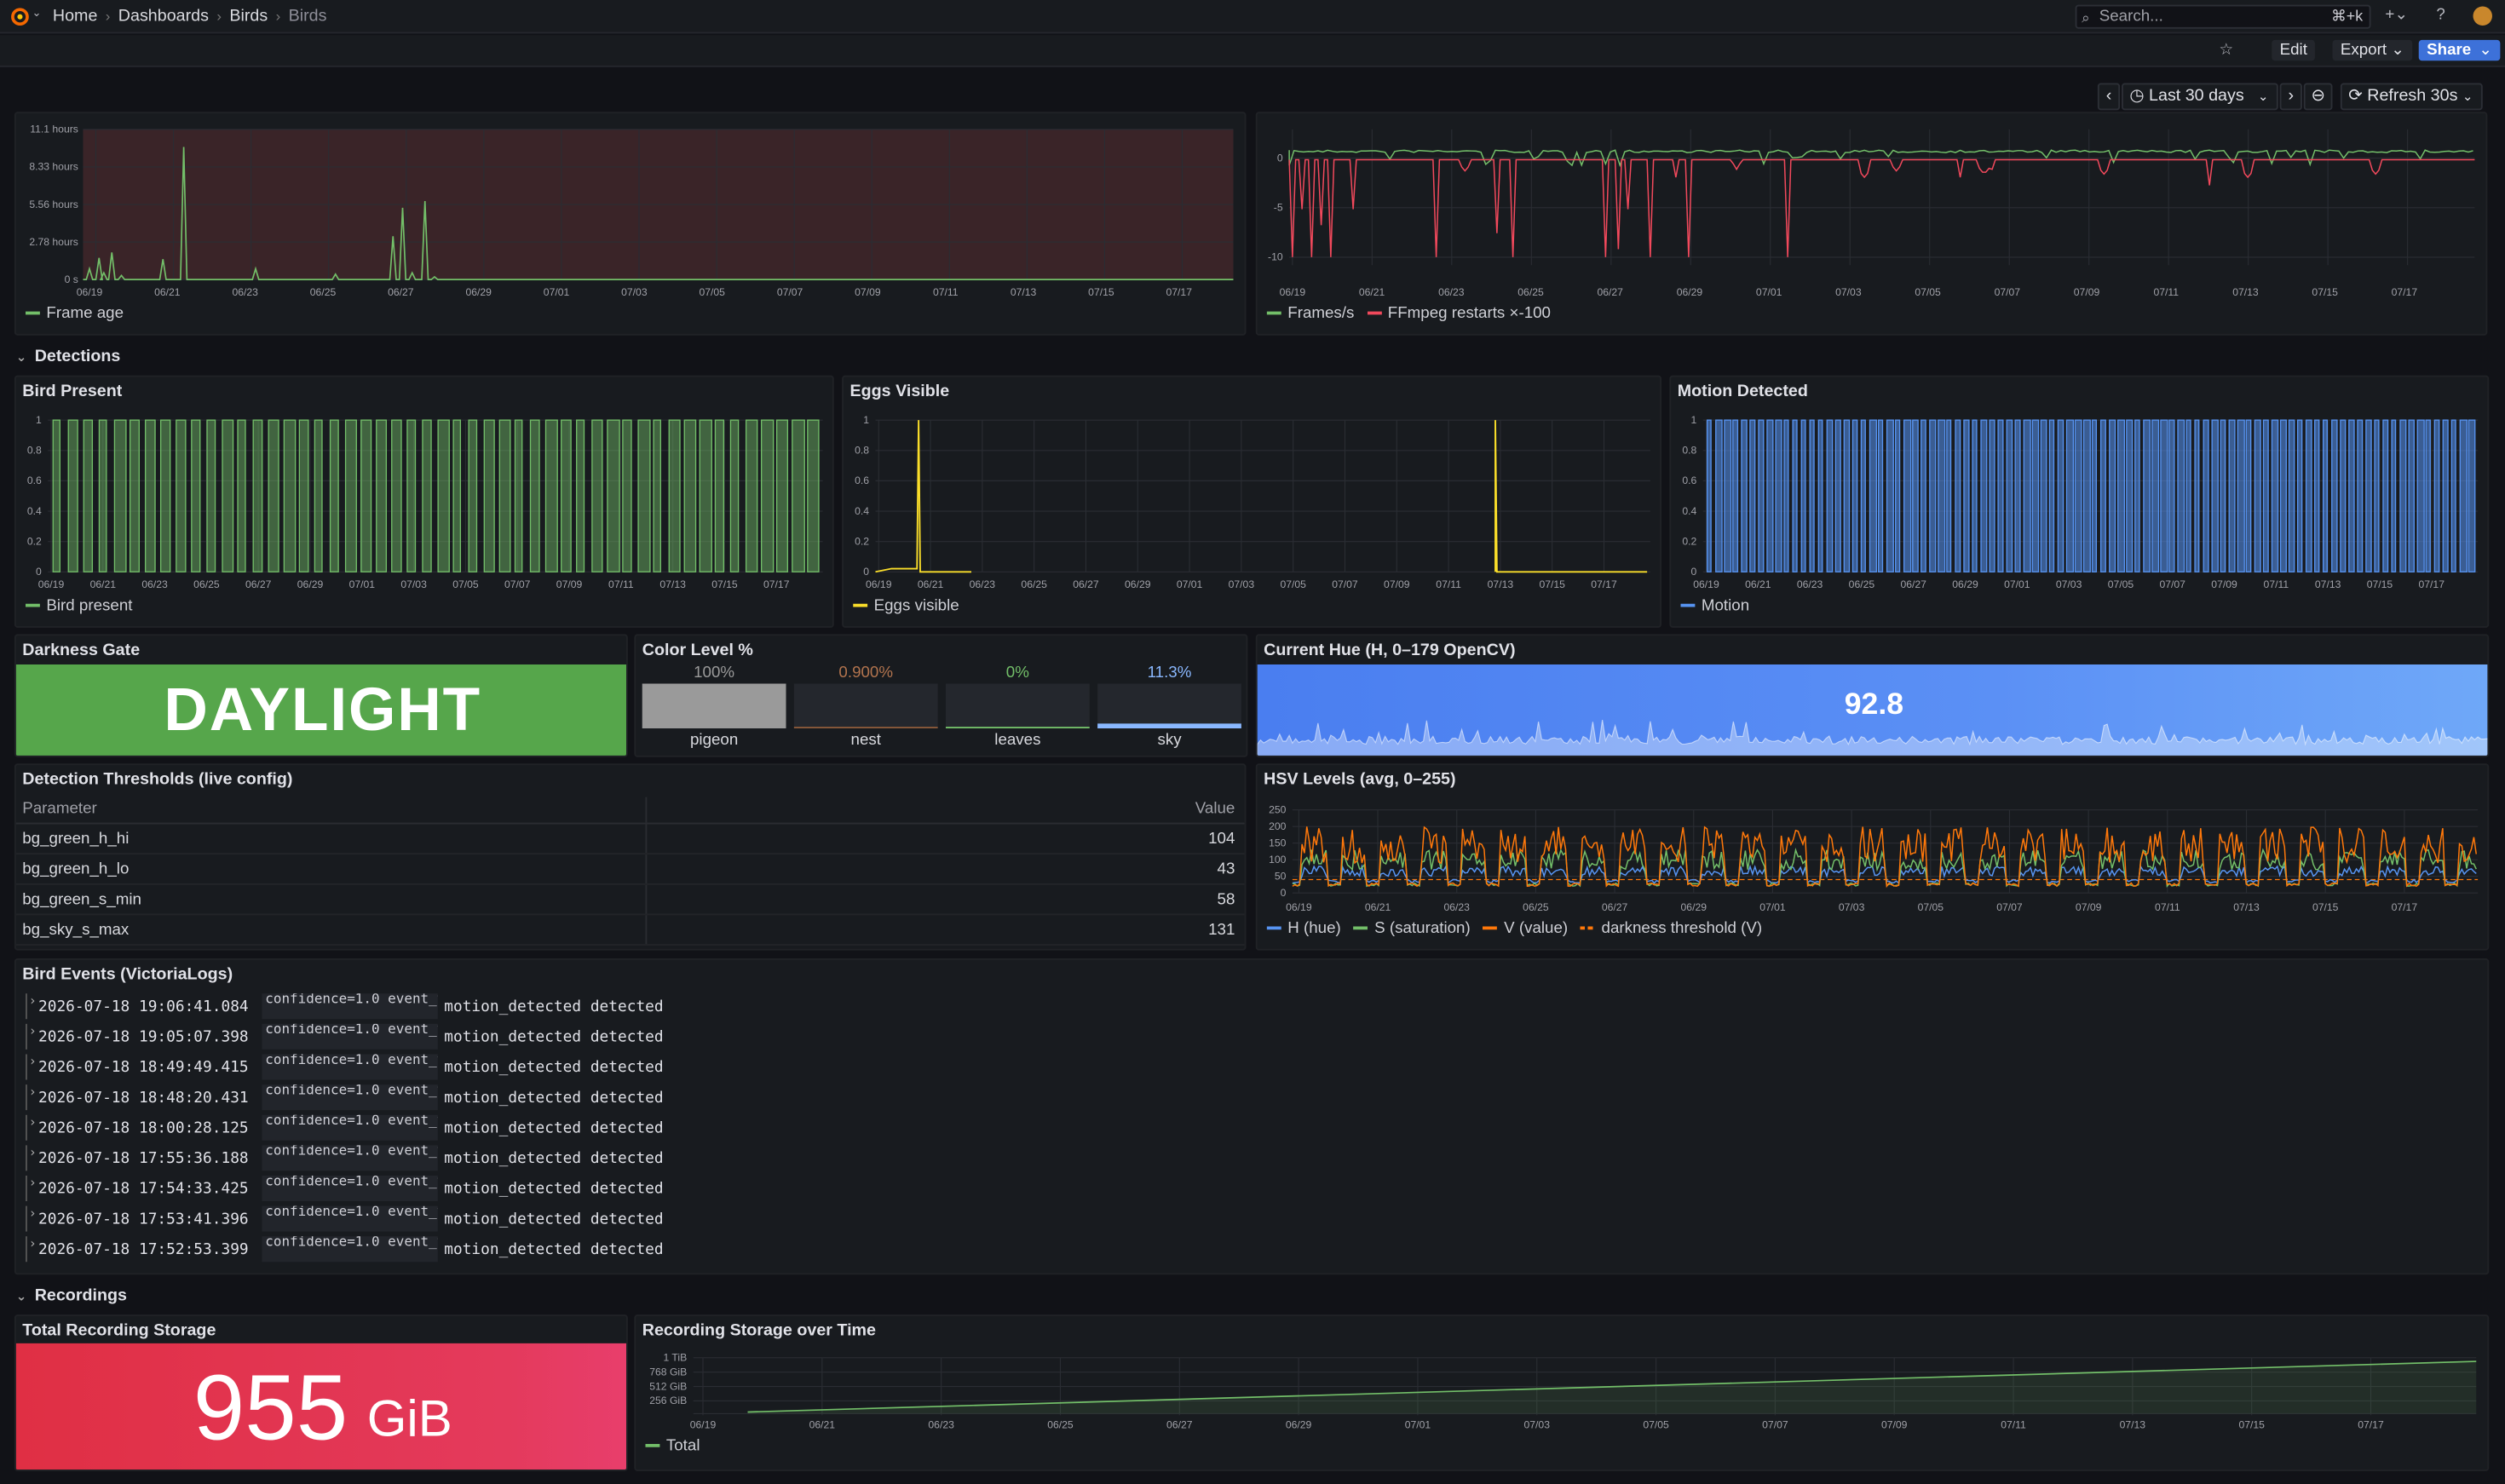 The height and width of the screenshot is (1484, 2505). Describe the element at coordinates (697, 650) in the screenshot. I see `panel-title: Color Level %` at that location.